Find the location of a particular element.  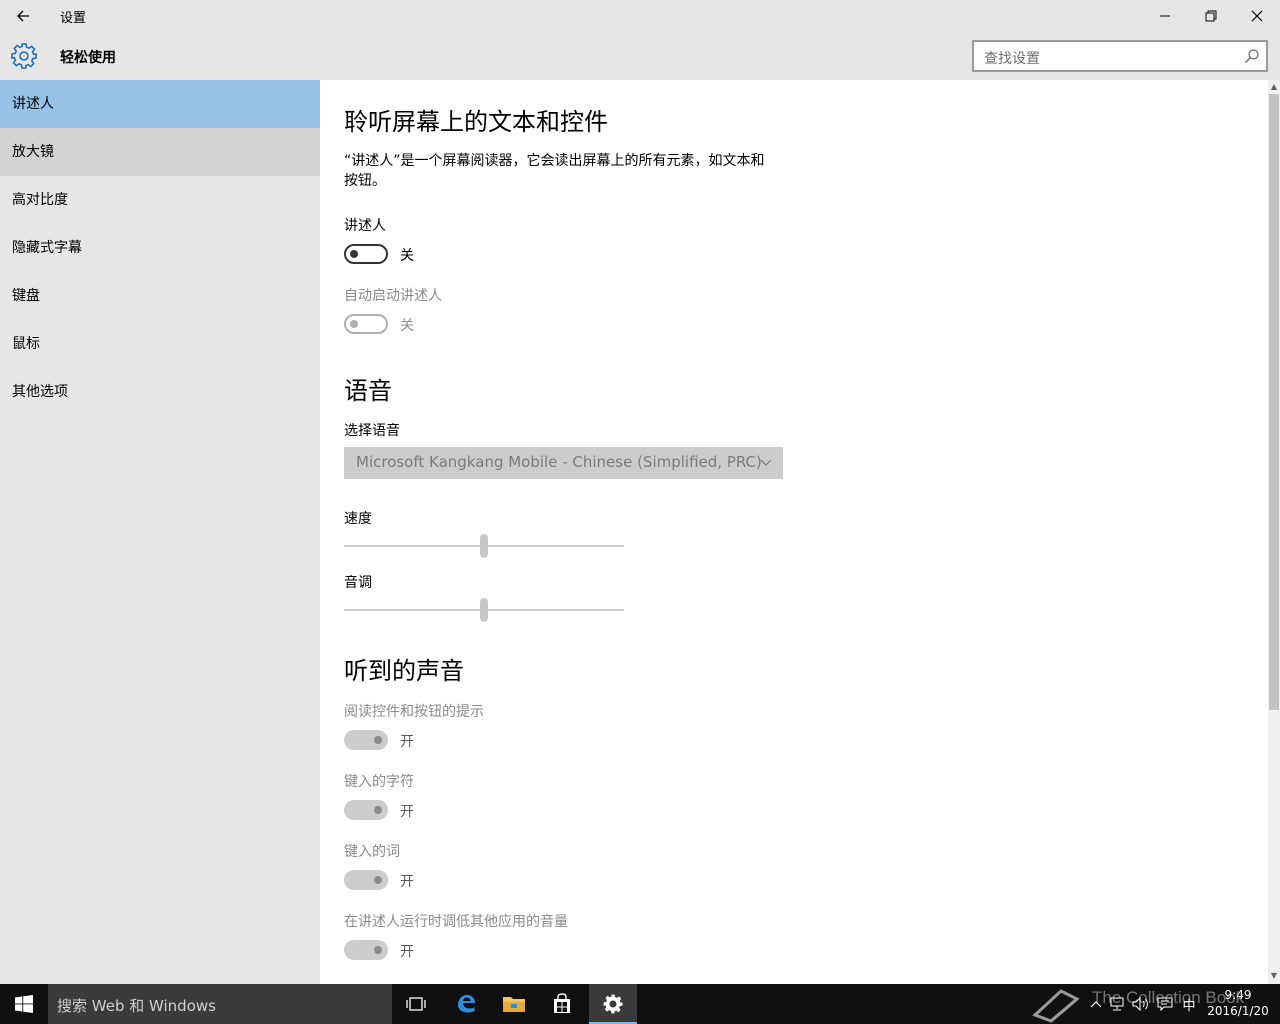

minimize-icon is located at coordinates (1165, 16).